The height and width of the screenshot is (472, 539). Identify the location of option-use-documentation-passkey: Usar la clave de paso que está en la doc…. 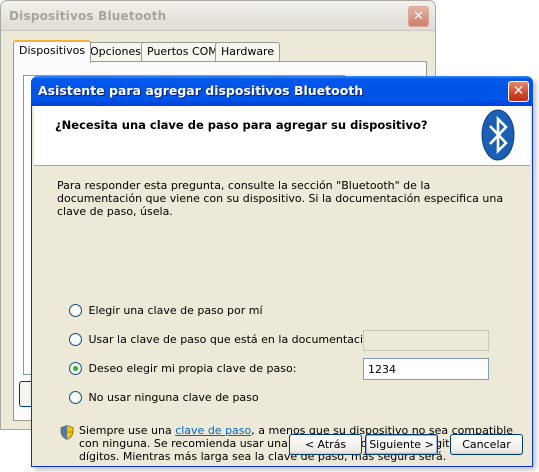
(225, 340).